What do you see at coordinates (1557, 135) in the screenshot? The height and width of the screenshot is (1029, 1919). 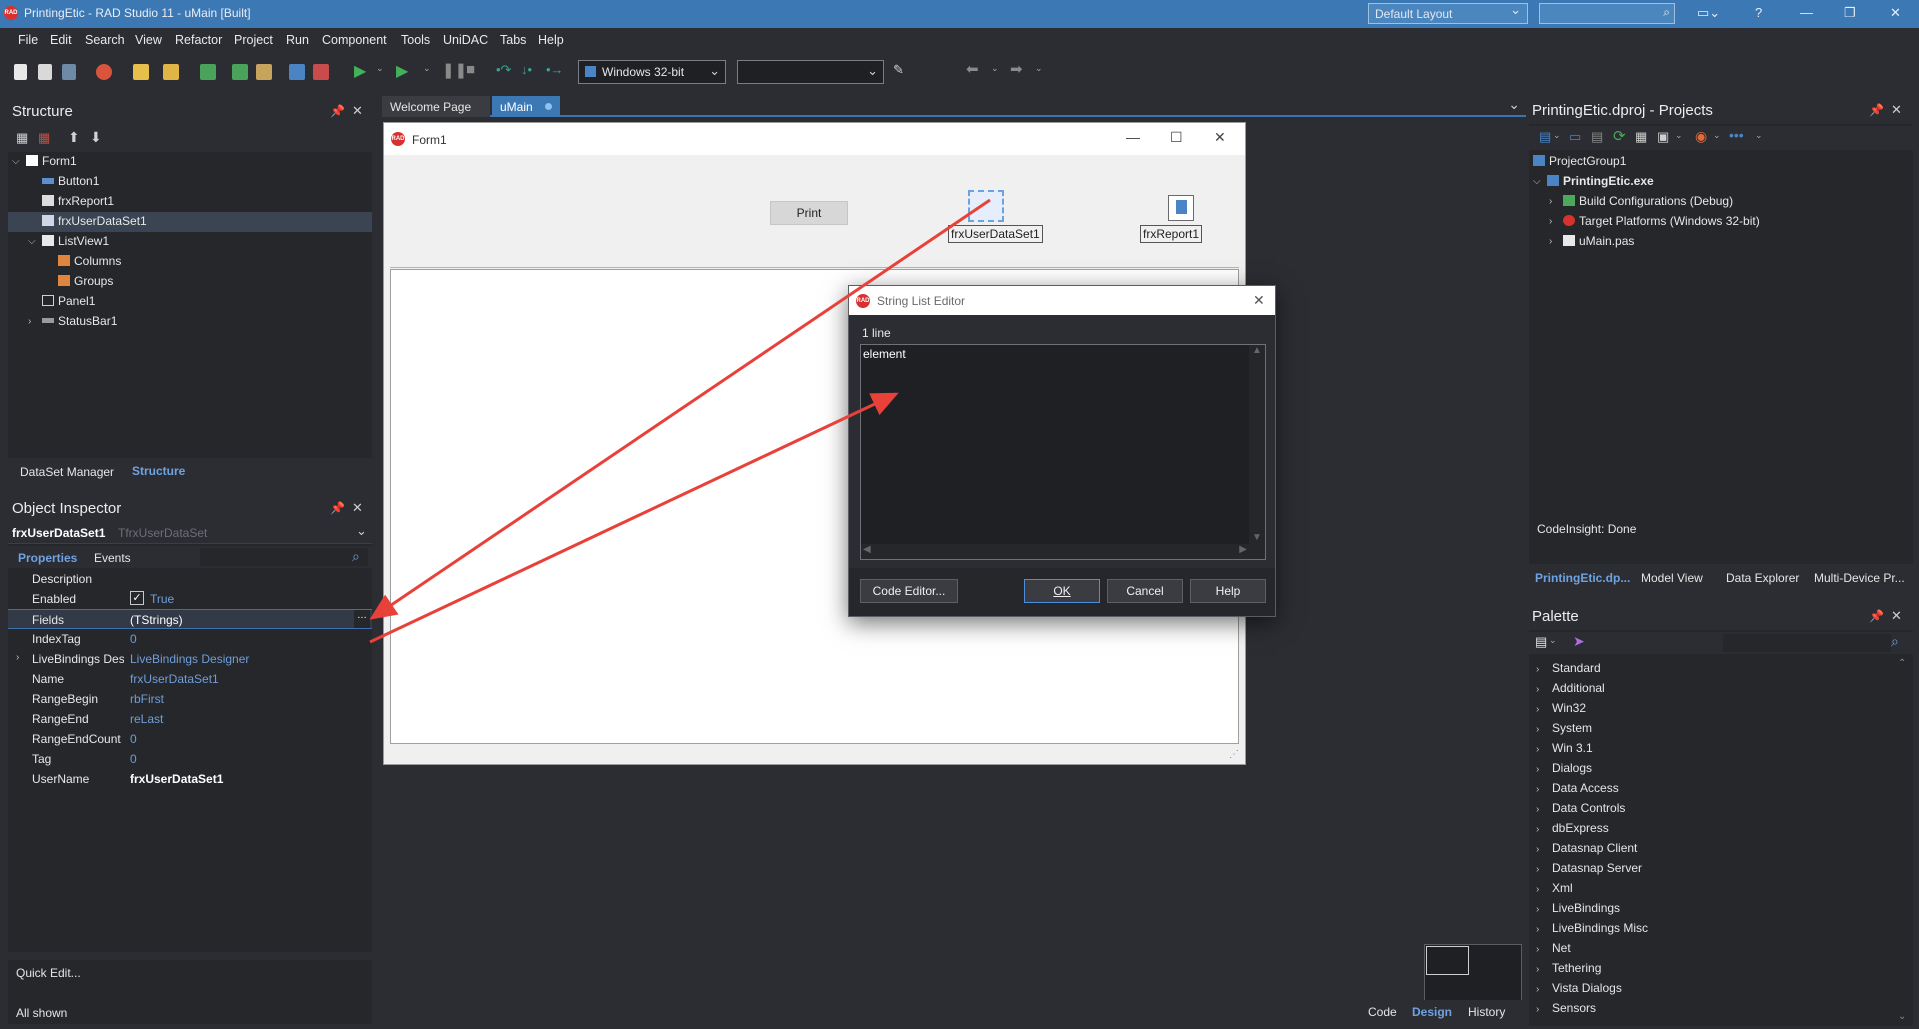 I see `activate-dropdown-icon: ⌄` at bounding box center [1557, 135].